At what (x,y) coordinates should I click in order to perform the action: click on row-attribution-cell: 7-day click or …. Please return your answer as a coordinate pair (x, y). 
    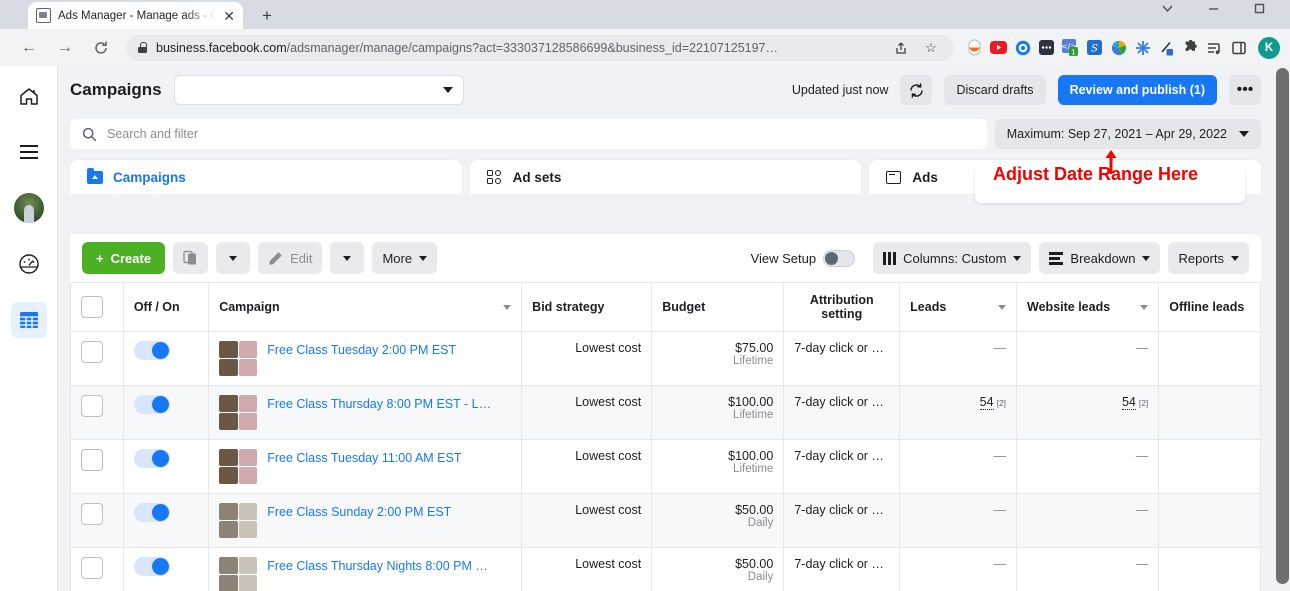
    Looking at the image, I should click on (842, 412).